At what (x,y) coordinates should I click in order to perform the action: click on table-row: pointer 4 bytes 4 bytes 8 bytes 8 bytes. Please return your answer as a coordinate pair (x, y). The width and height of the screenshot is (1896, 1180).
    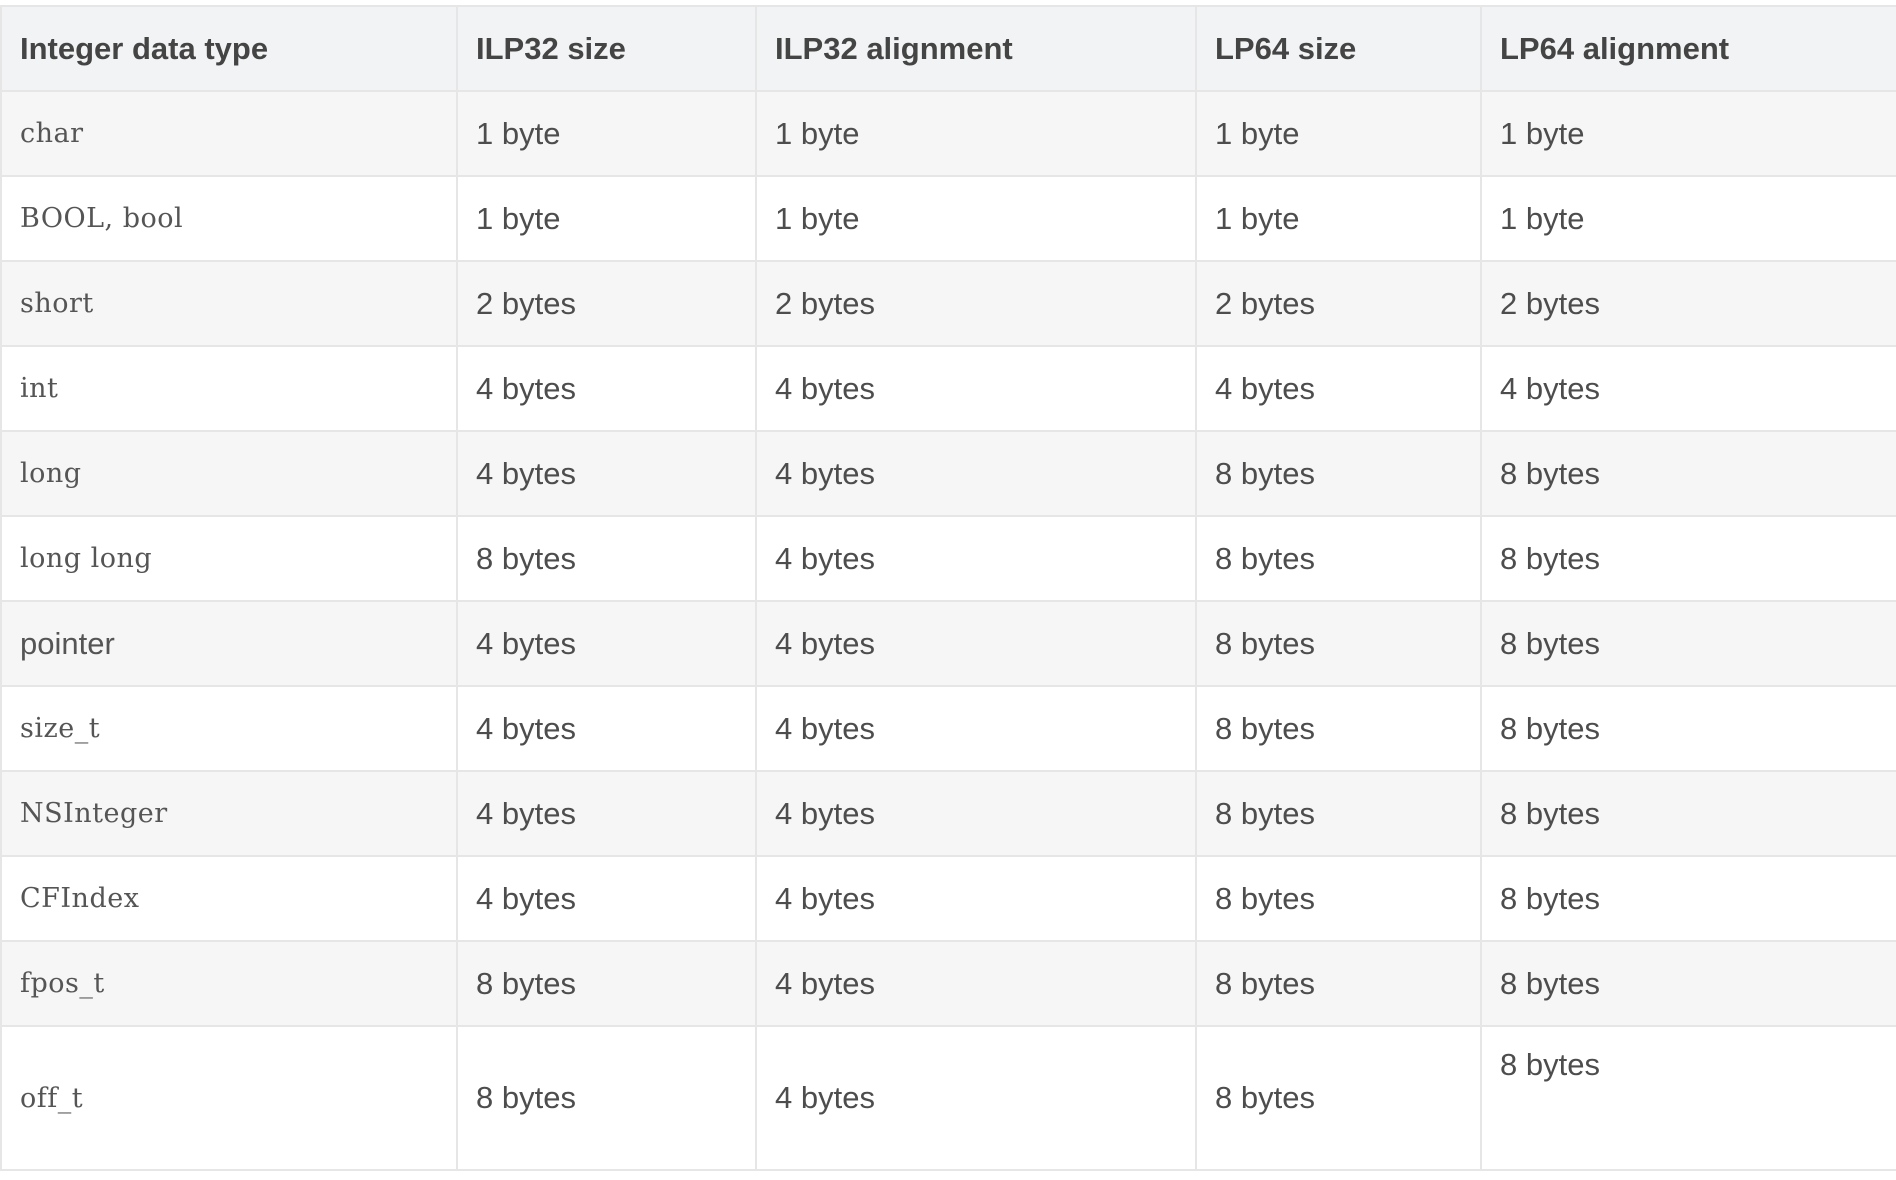
    Looking at the image, I should click on (948, 643).